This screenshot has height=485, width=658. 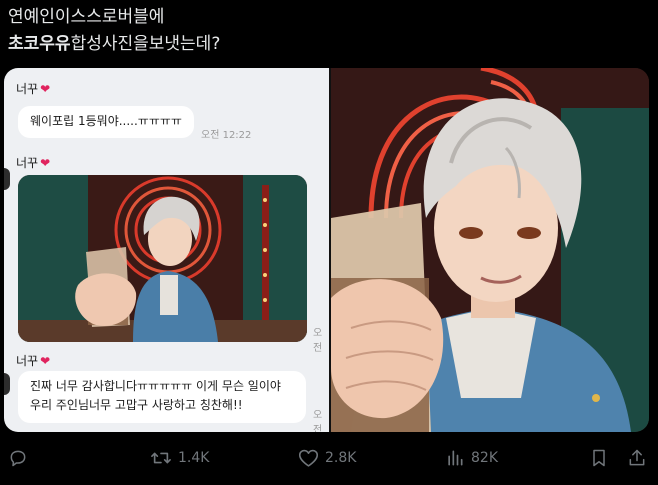 I want to click on message-time-3: 오전, so click(x=318, y=421).